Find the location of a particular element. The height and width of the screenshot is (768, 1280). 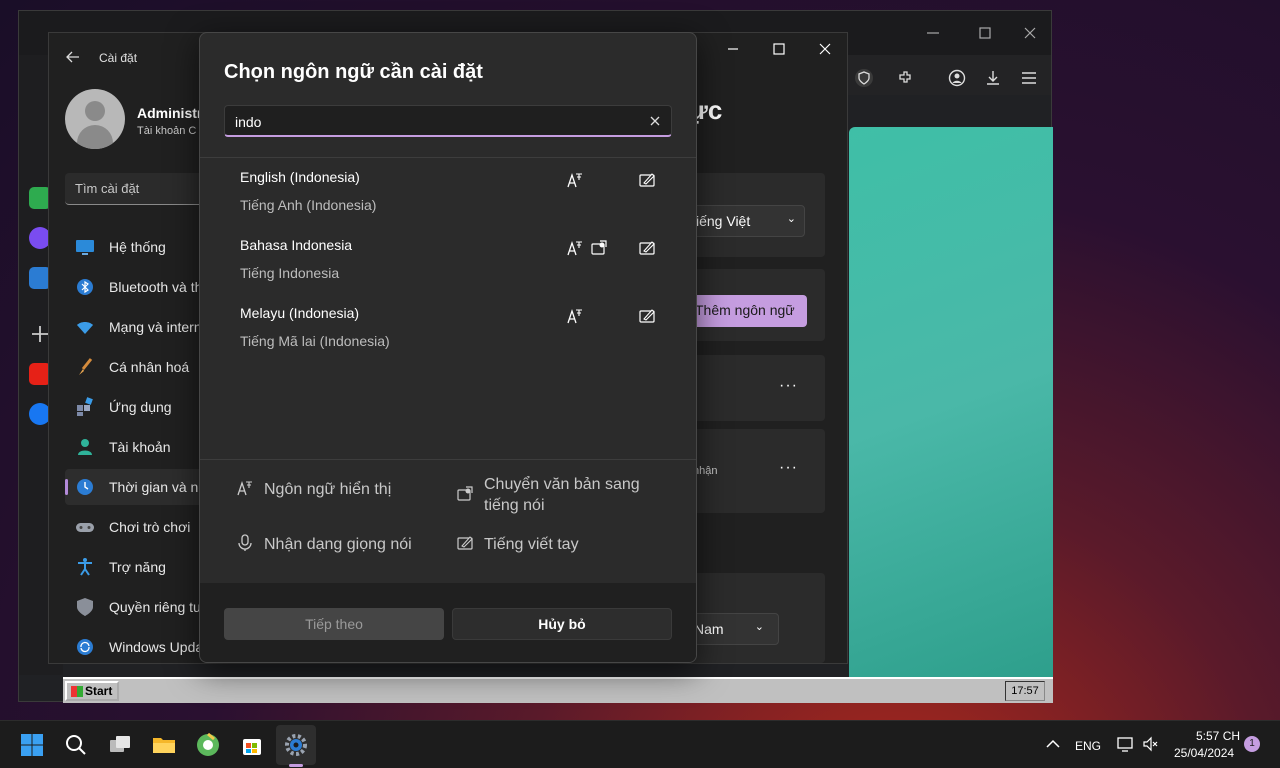

settings-gear-icon is located at coordinates (296, 745).